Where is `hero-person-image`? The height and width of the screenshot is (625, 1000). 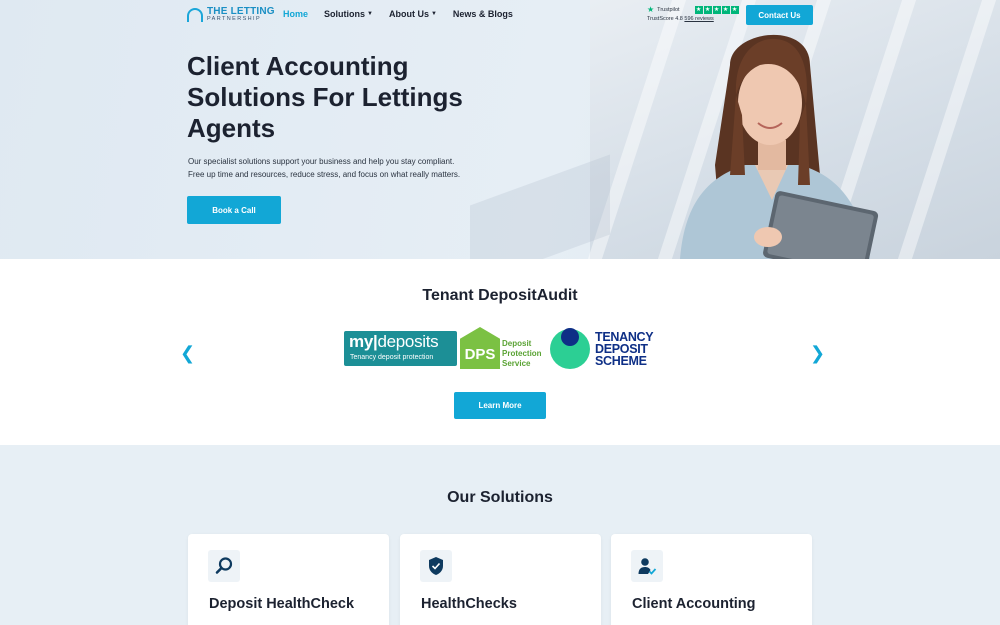
hero-person-image is located at coordinates (779, 146).